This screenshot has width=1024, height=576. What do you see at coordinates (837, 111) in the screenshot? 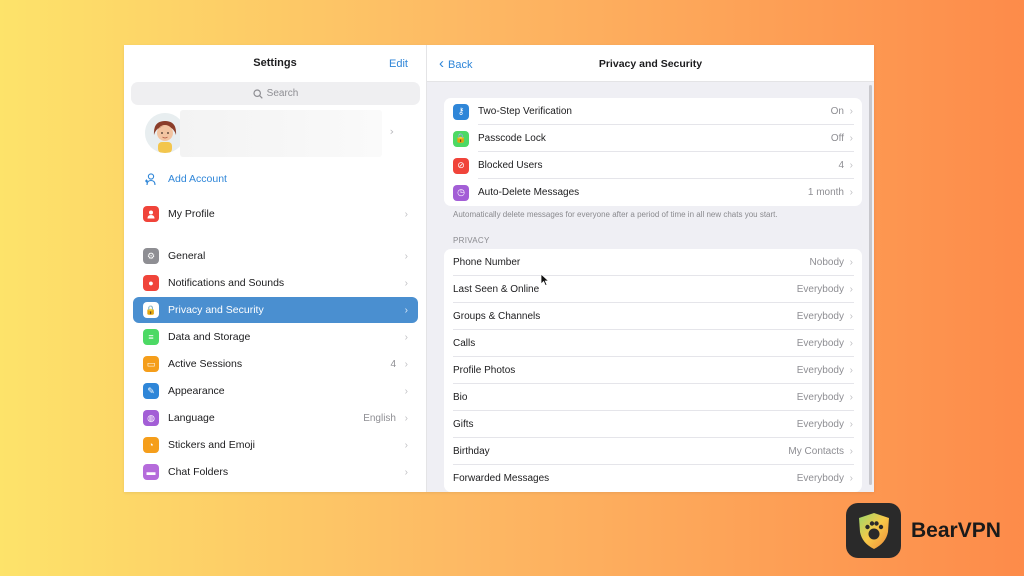
I see `row-value: On` at bounding box center [837, 111].